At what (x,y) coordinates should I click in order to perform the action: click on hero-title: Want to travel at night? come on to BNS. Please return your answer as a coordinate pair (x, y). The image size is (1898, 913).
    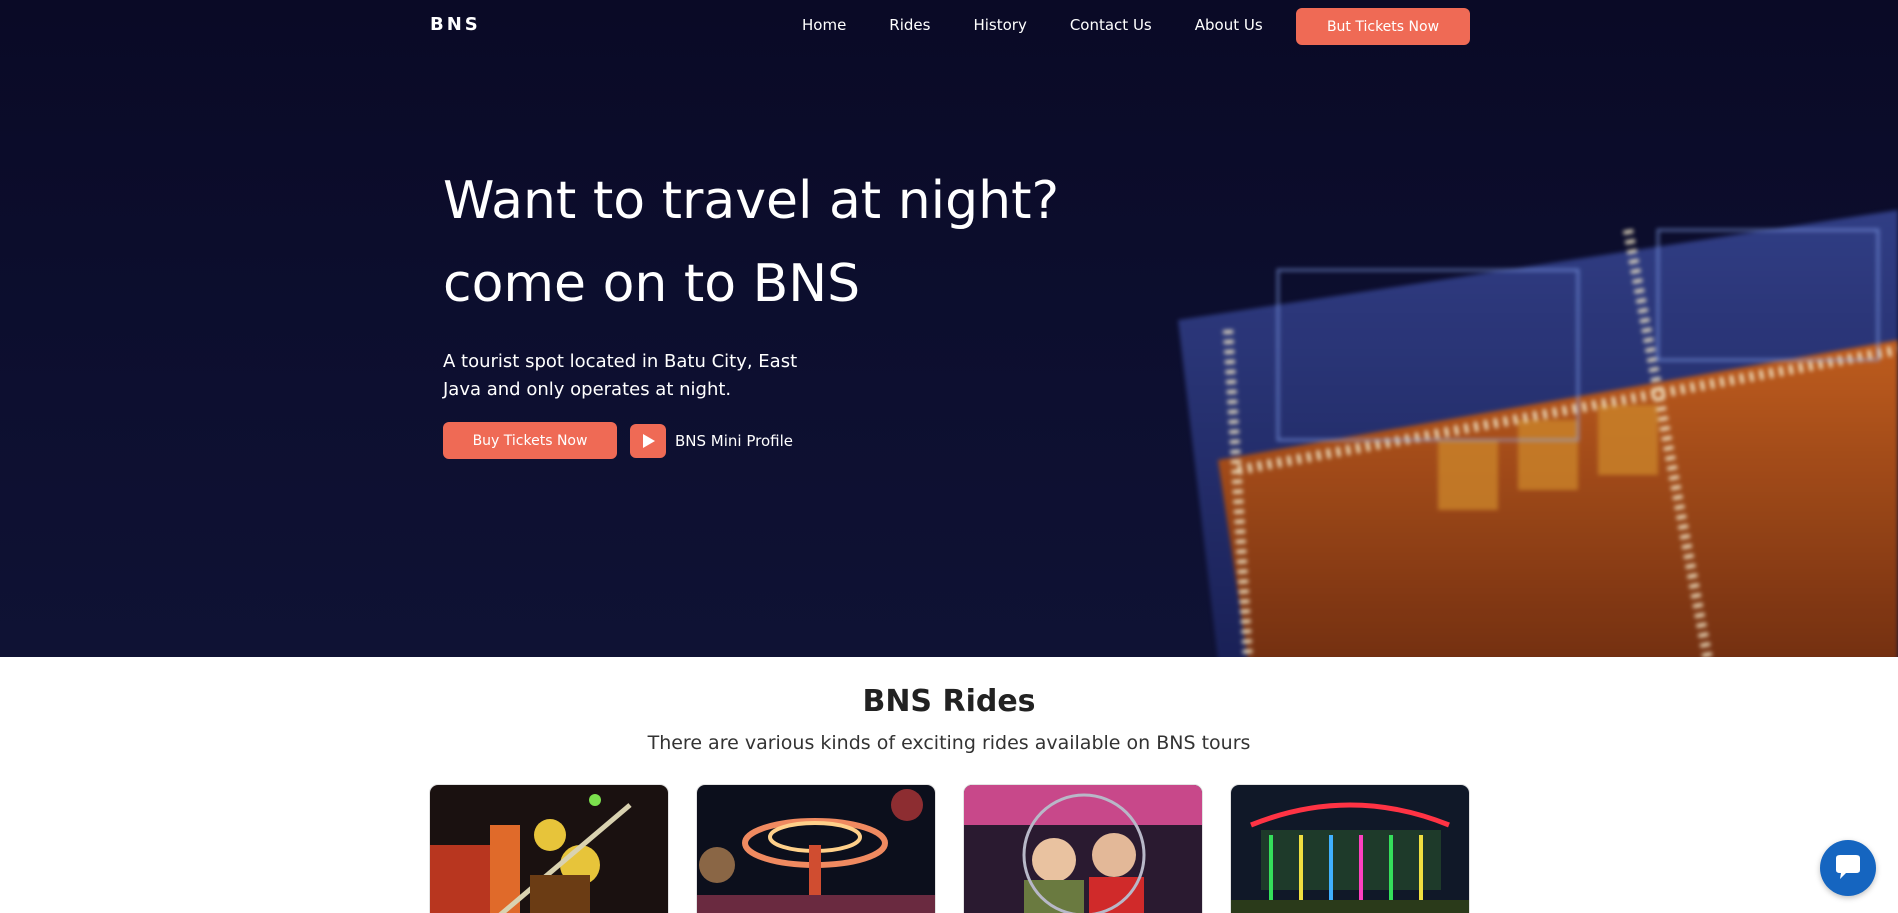
    Looking at the image, I should click on (793, 243).